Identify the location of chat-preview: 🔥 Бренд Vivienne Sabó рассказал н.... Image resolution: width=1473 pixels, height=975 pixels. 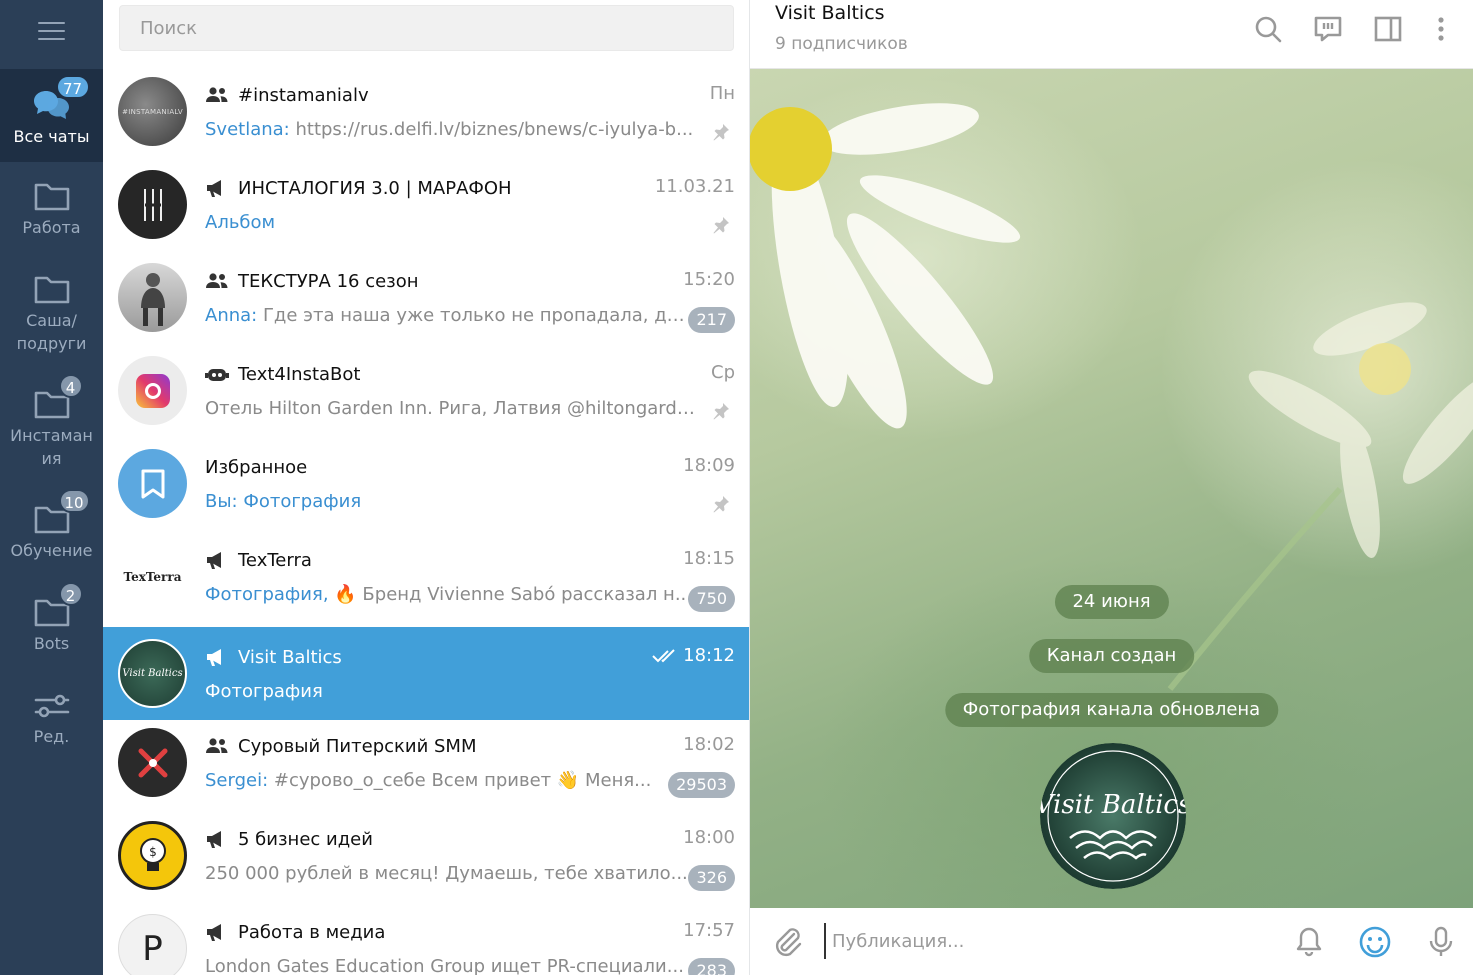
(510, 594).